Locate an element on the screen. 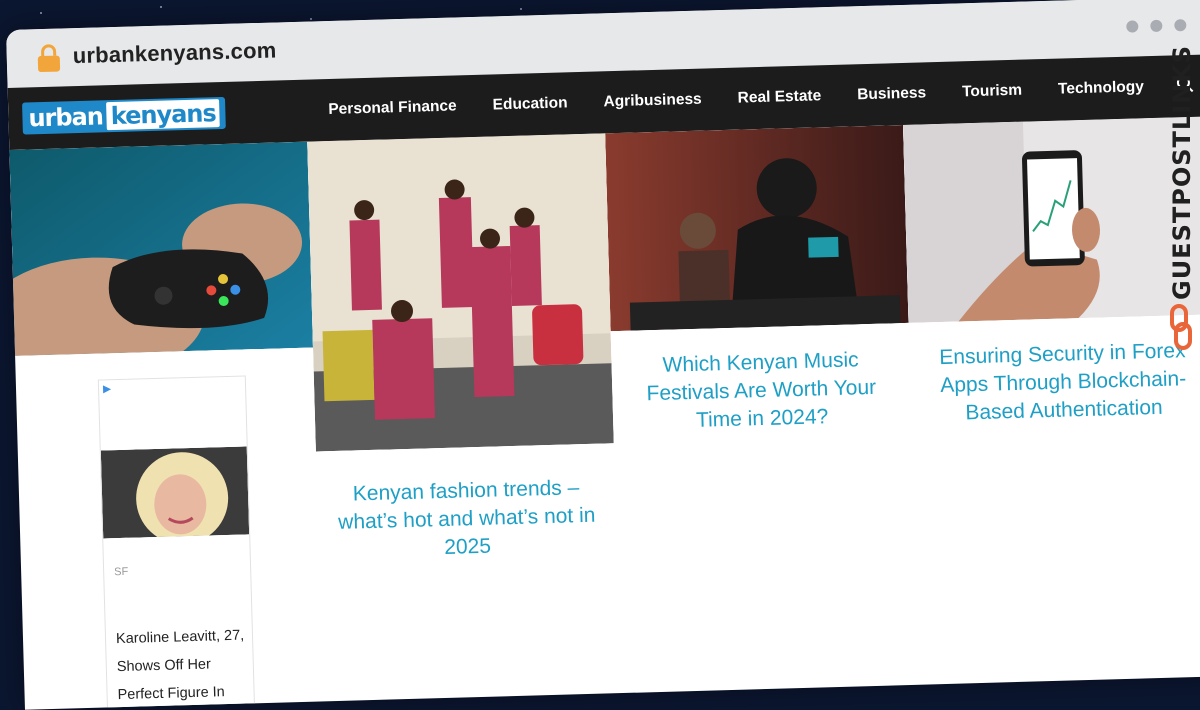 The image size is (1200, 710). lock-icon is located at coordinates (49, 58).